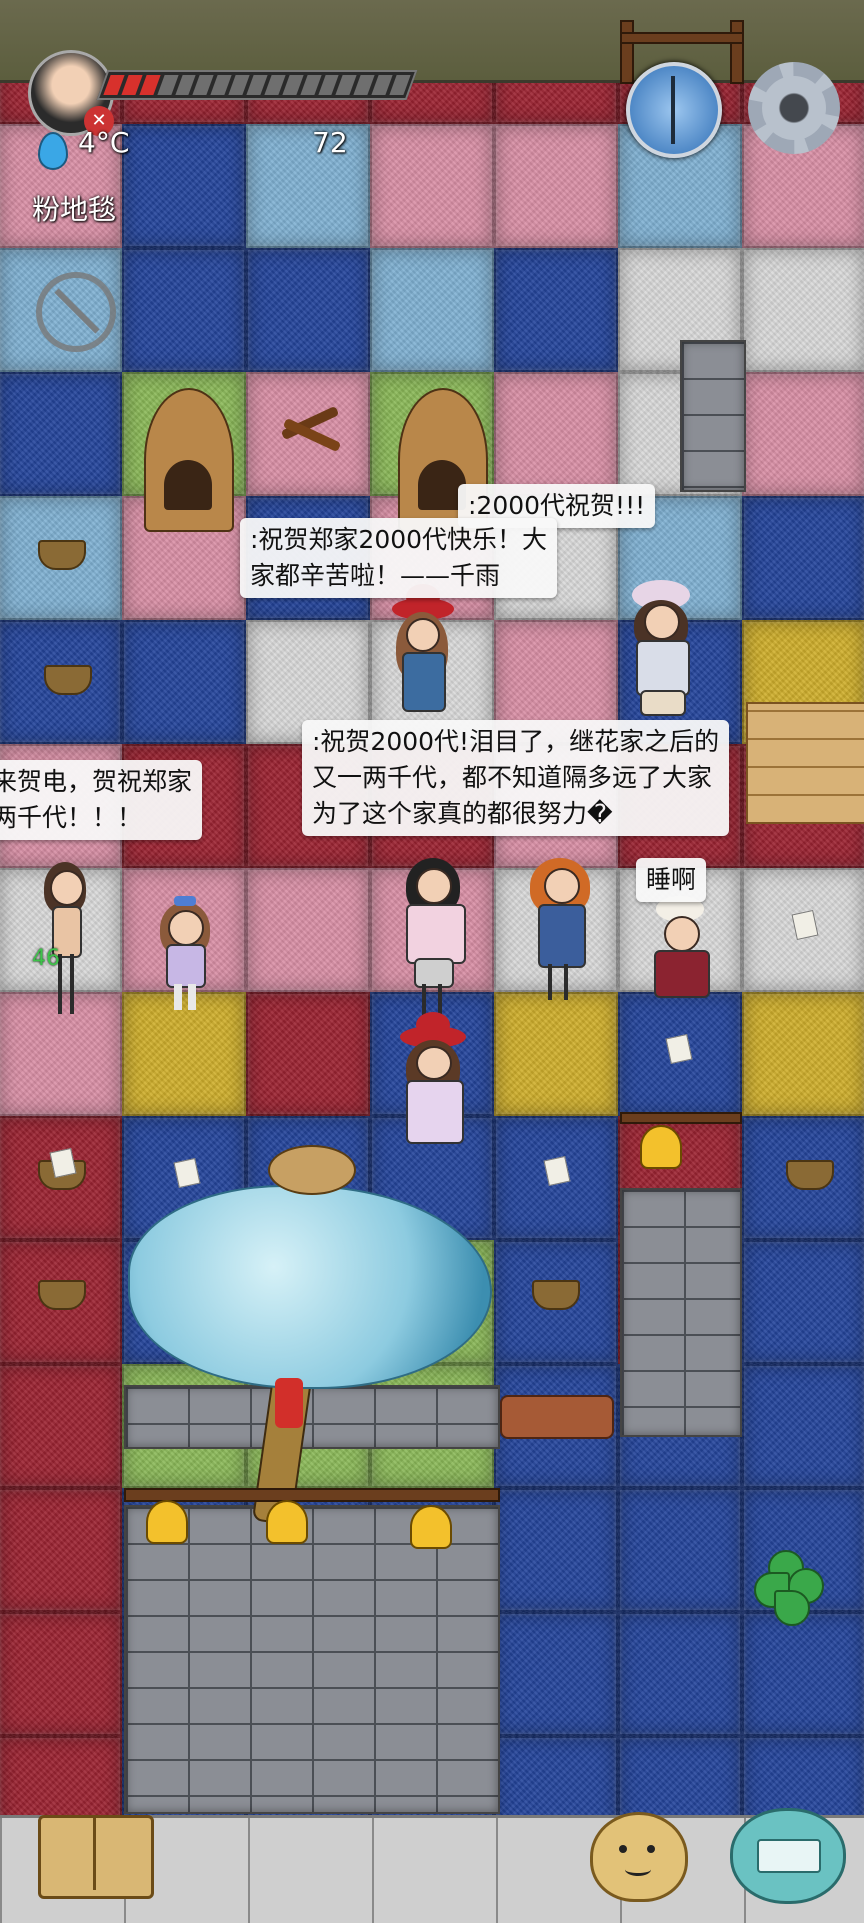  What do you see at coordinates (681, 1312) in the screenshot?
I see `stone-floor-right` at bounding box center [681, 1312].